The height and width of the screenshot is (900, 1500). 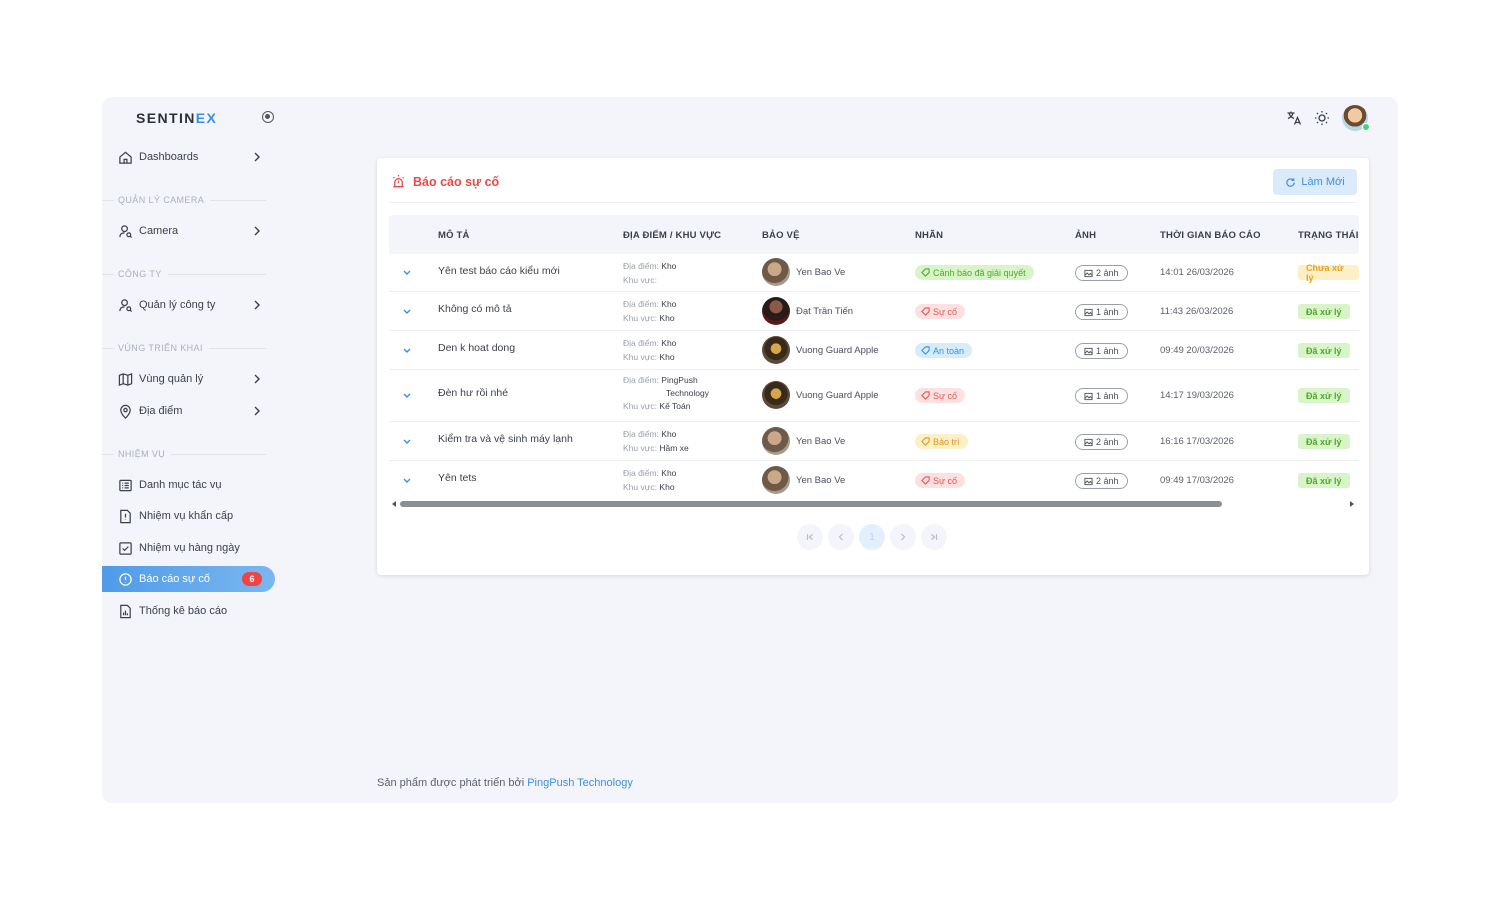 I want to click on horizontal-scrollbar, so click(x=874, y=504).